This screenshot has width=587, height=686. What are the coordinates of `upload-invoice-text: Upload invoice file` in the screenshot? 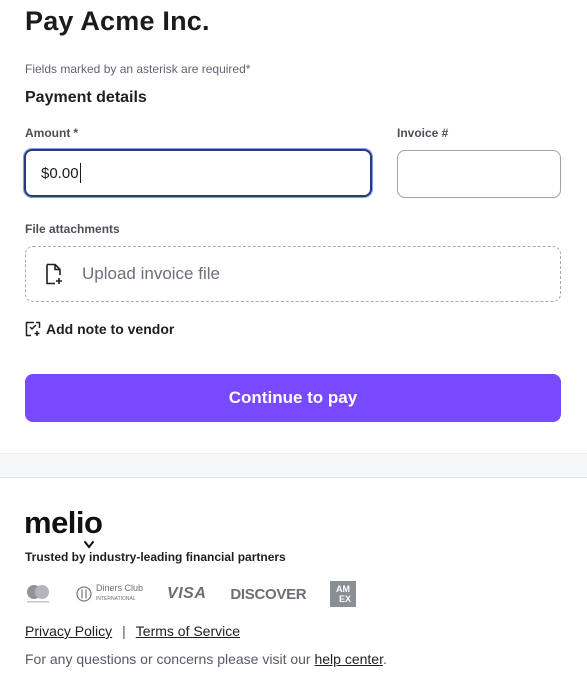 It's located at (151, 273).